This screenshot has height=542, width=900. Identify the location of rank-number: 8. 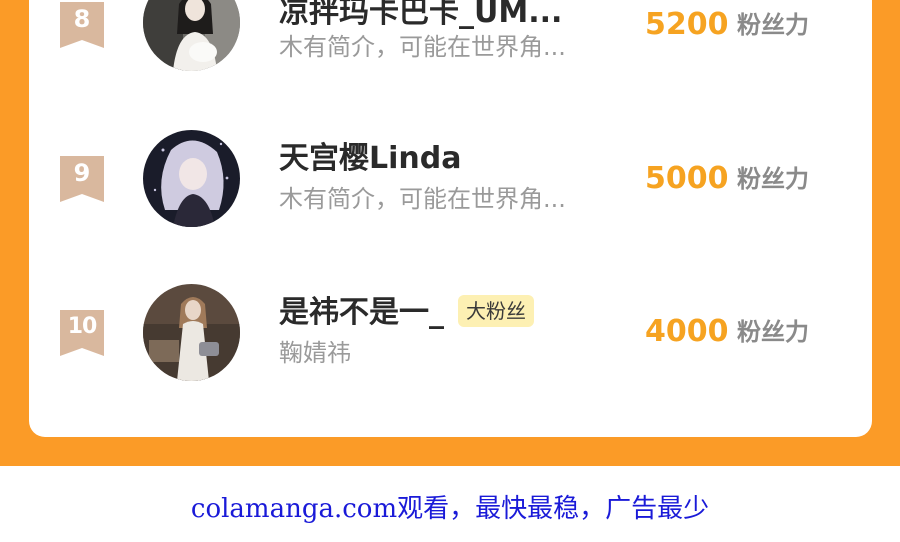
(82, 19).